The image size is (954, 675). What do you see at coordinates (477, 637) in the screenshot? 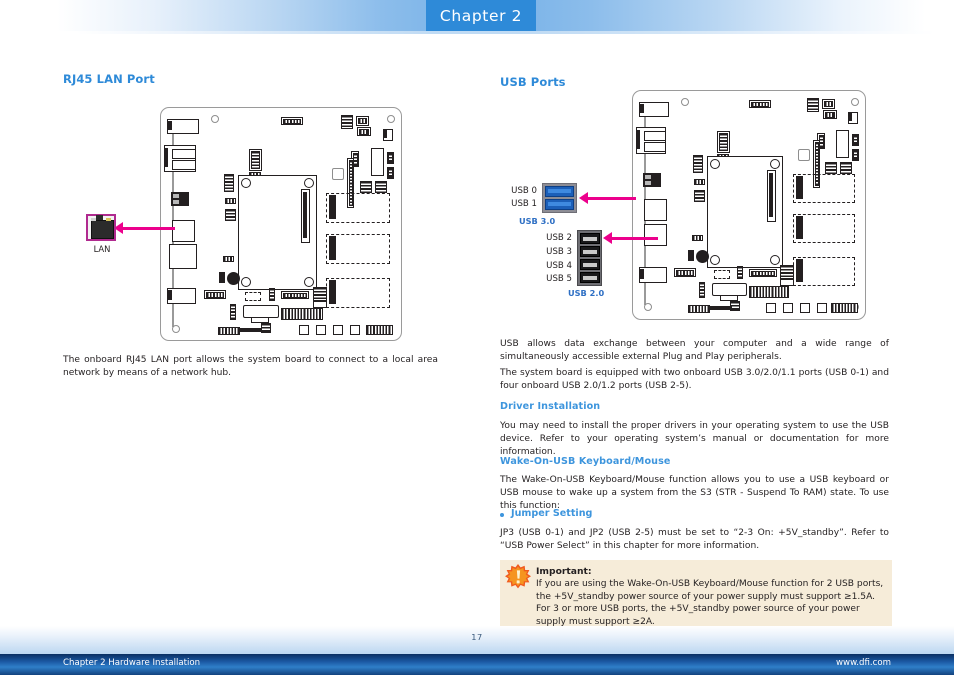
I see `page-number: 17` at bounding box center [477, 637].